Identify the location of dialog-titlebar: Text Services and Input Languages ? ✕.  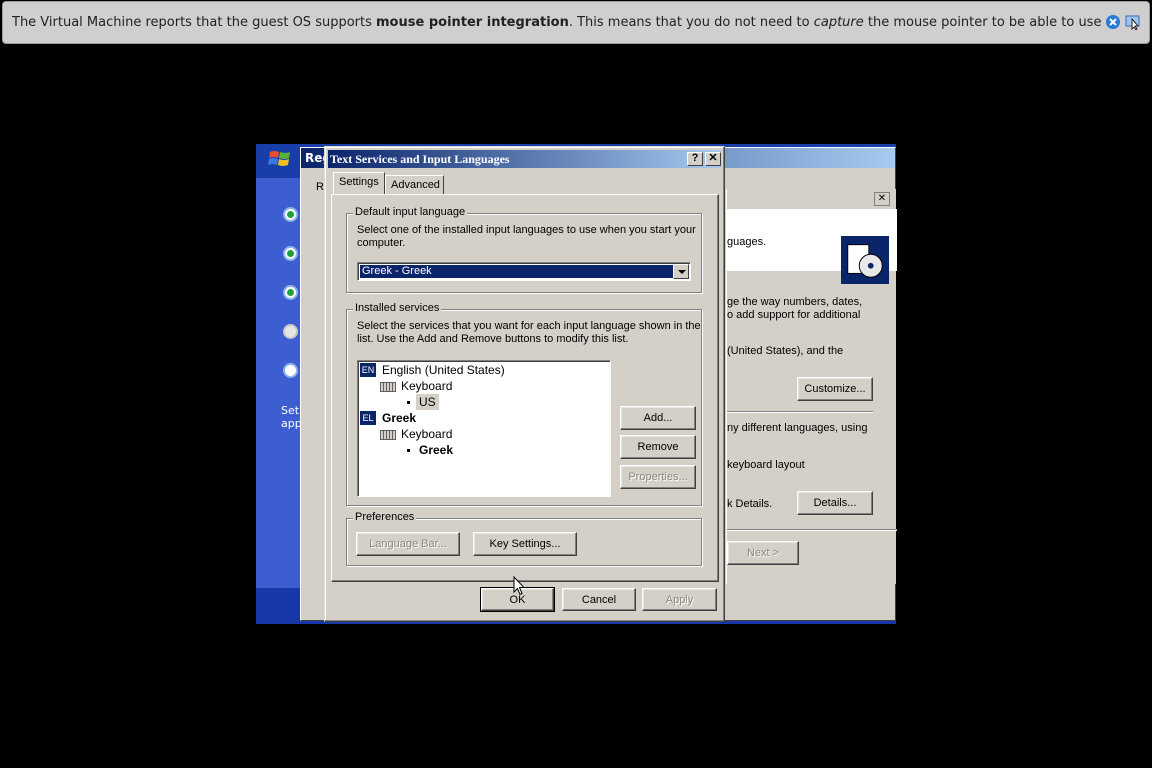
(524, 159).